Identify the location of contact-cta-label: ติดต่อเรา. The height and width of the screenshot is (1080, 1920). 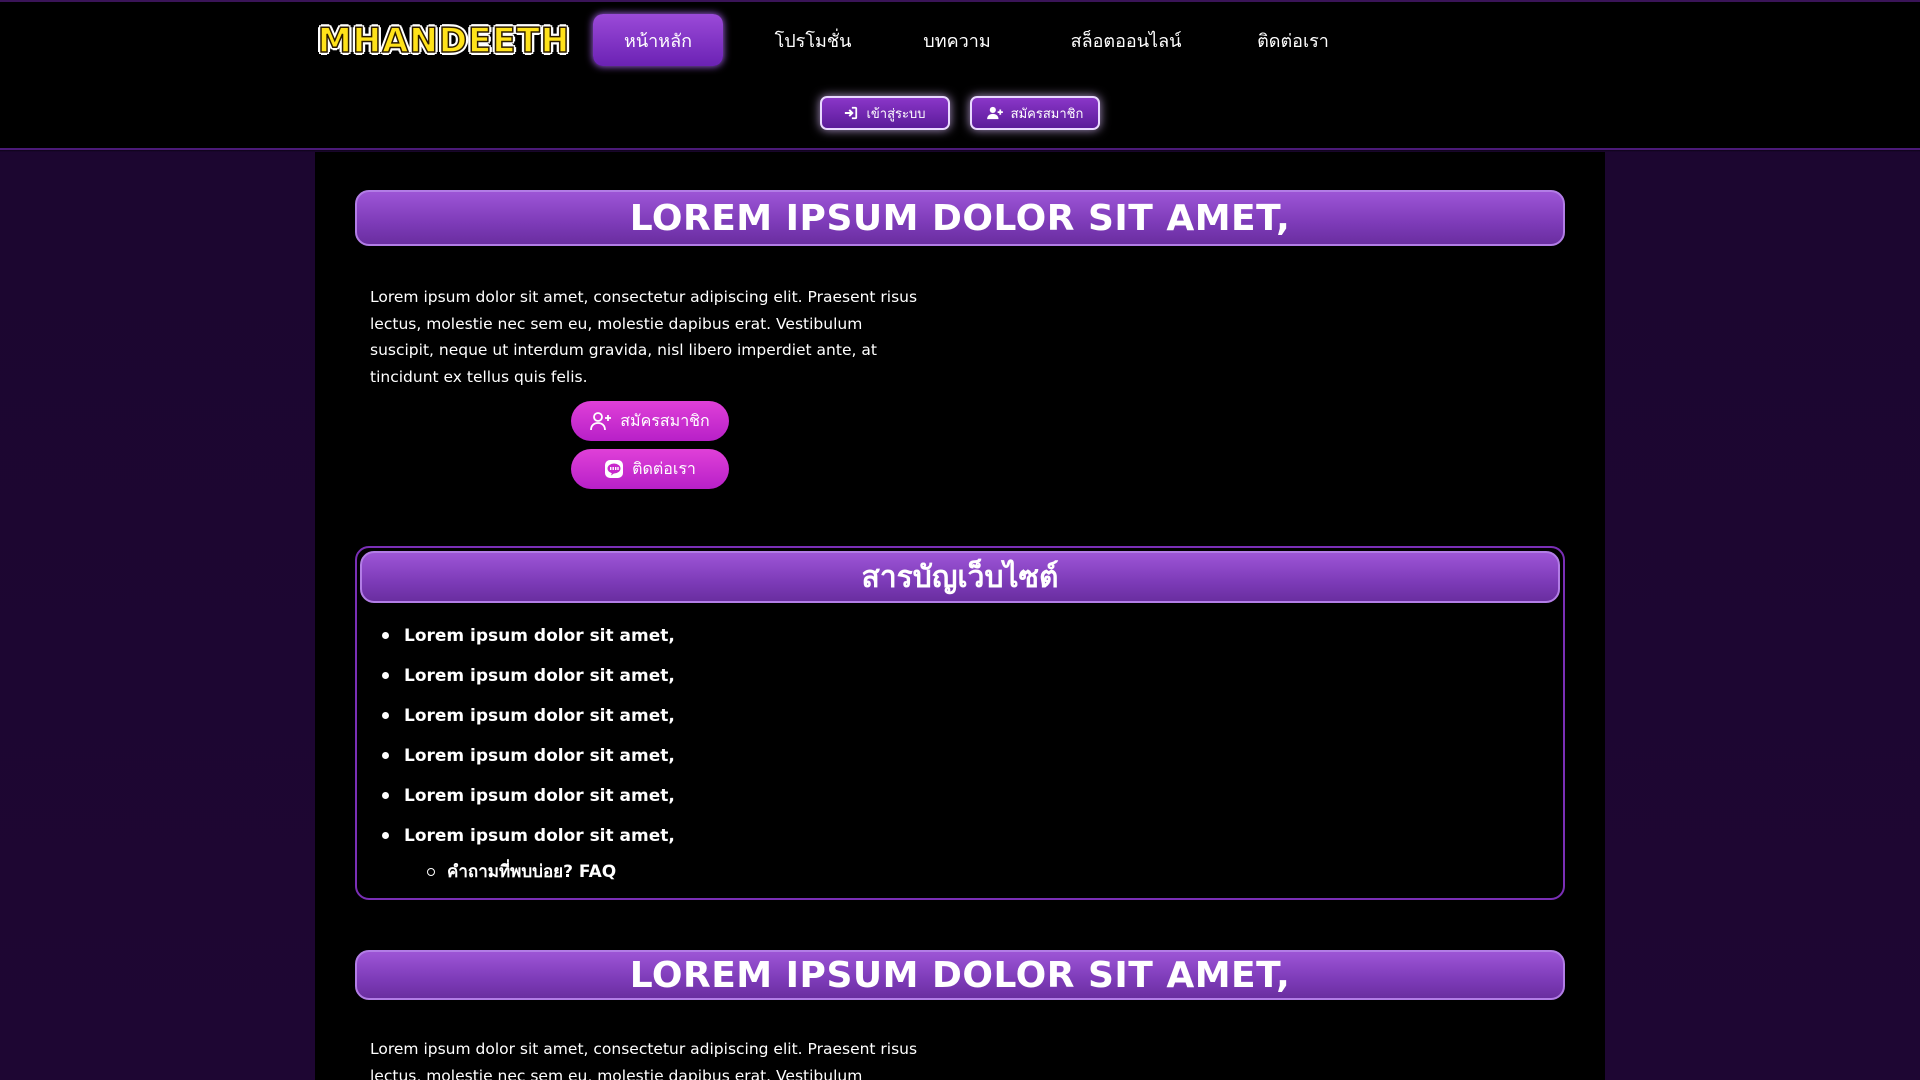
(664, 468).